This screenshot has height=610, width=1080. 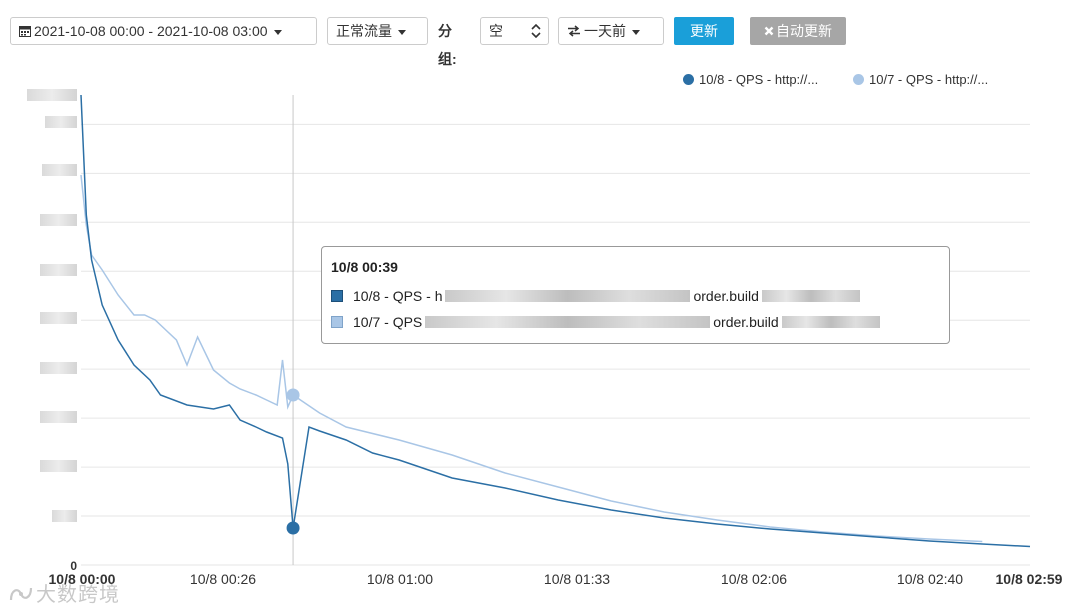 What do you see at coordinates (337, 322) in the screenshot?
I see `tooltip-swatch-yesterday` at bounding box center [337, 322].